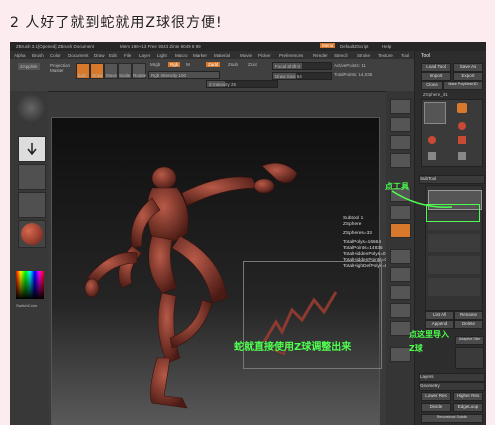  Describe the element at coordinates (436, 396) in the screenshot. I see `lower-res-button: Lower Res` at that location.